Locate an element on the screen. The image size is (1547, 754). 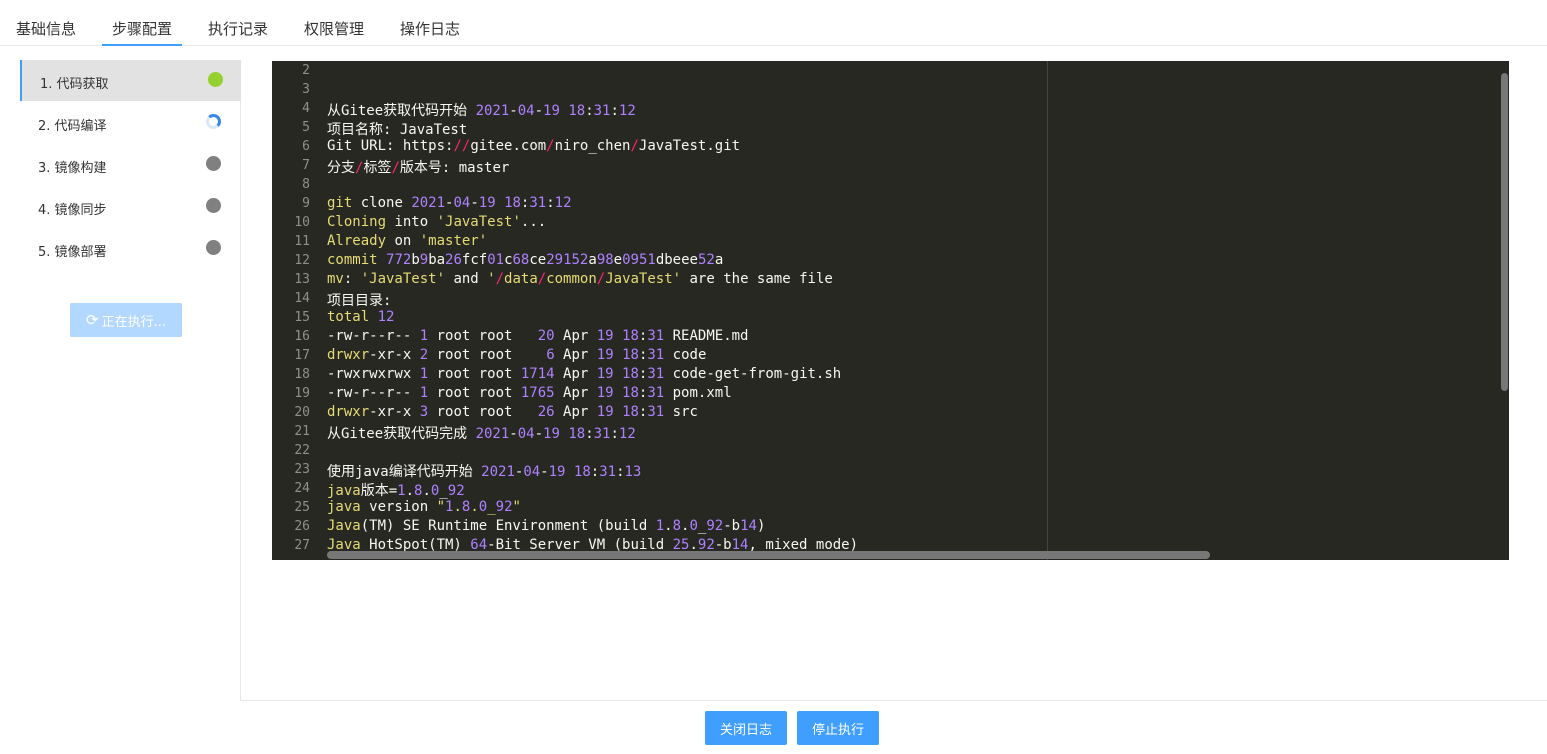
line-number: 26 is located at coordinates (302, 526).